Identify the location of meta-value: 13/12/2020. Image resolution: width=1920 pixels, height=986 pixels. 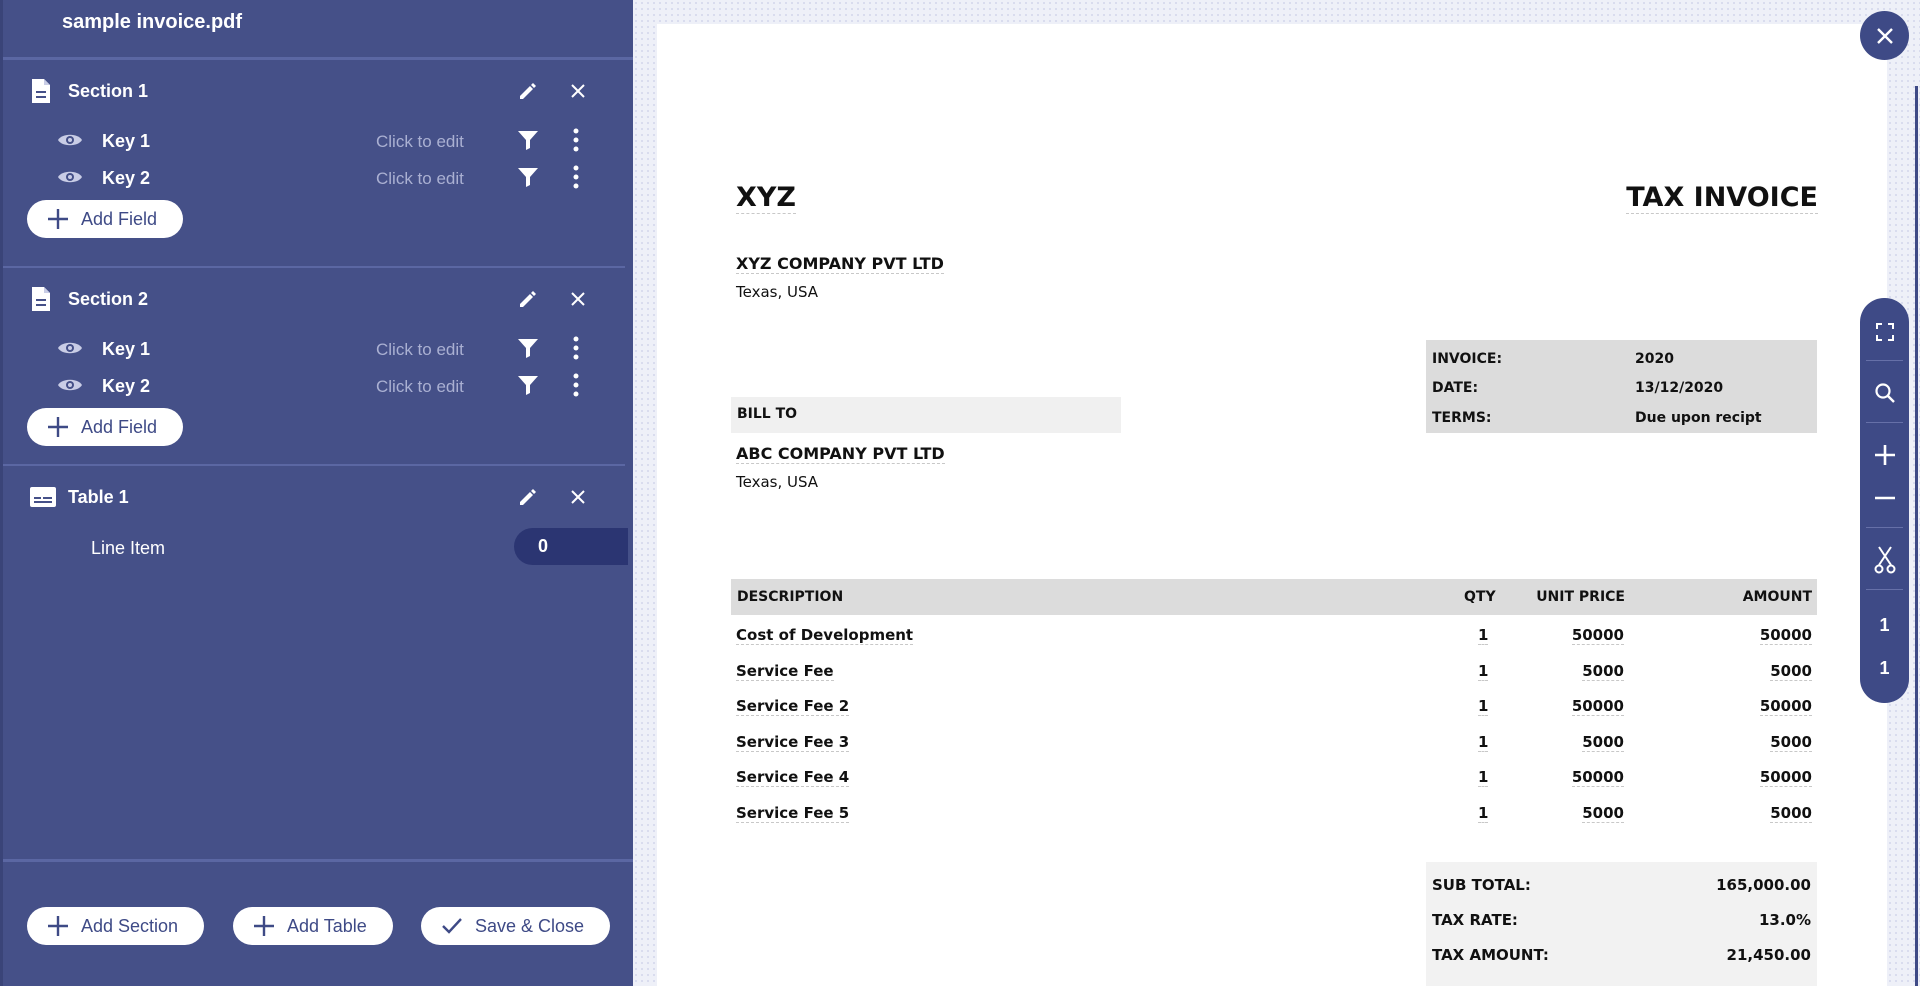
(1679, 388).